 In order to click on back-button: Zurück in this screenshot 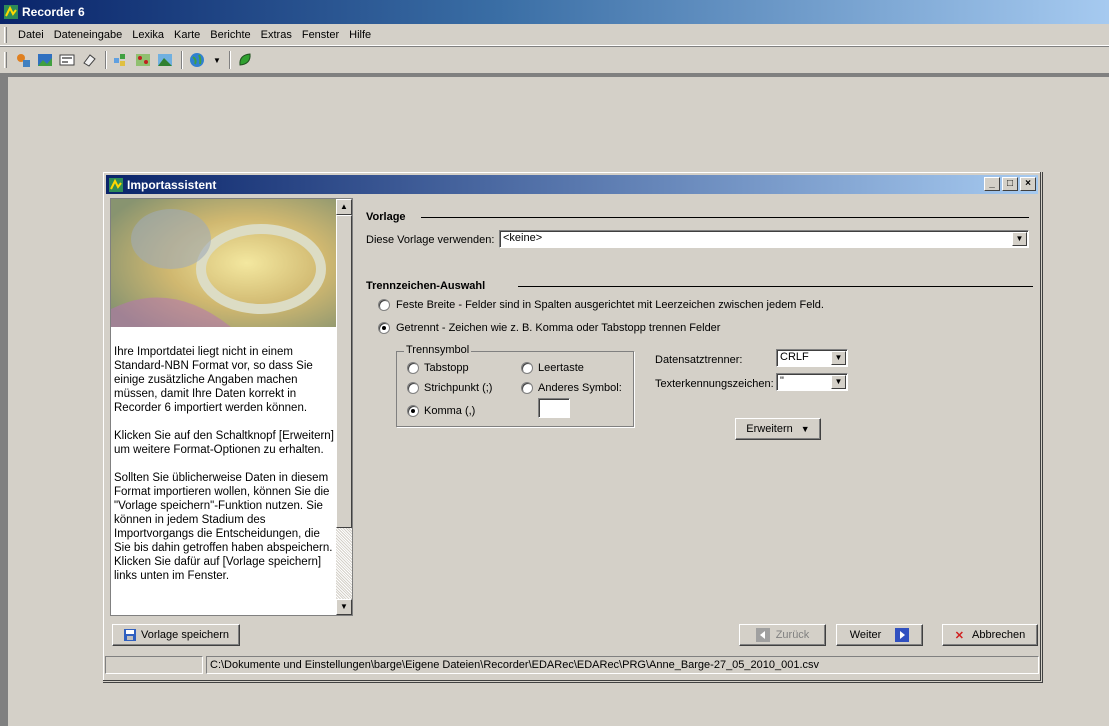, I will do `click(782, 635)`.